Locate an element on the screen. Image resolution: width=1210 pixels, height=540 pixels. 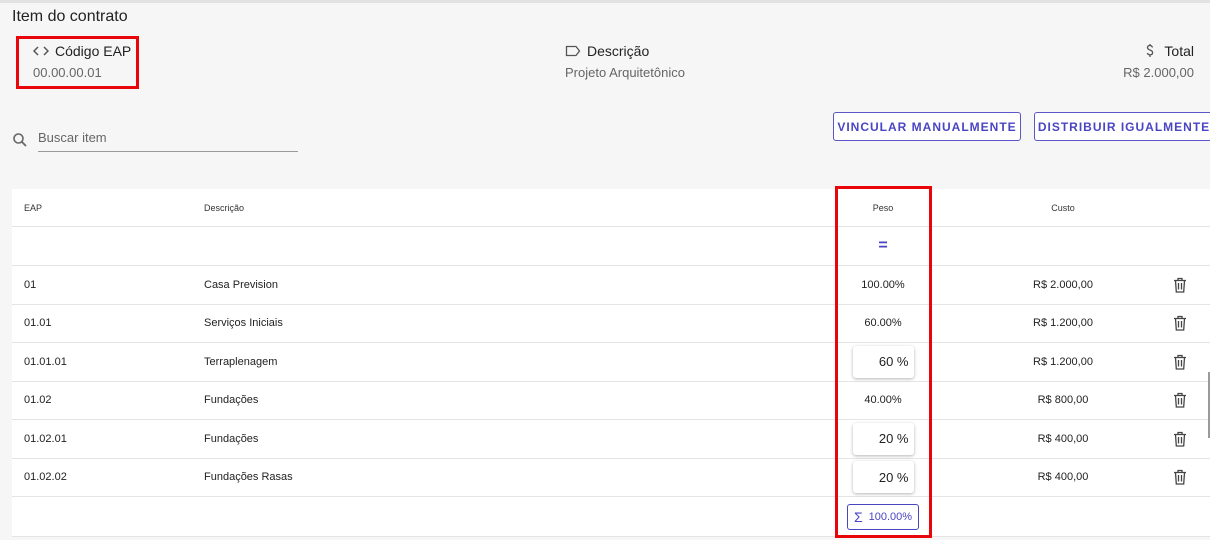
meta-codigo-eap: Código EAP 00.00.00.01 is located at coordinates (82, 61).